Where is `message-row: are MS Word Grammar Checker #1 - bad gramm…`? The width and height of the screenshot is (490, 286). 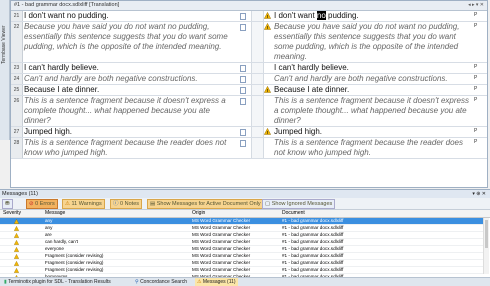
message-row: are MS Word Grammar Checker #1 - bad gramm… is located at coordinates (241, 235).